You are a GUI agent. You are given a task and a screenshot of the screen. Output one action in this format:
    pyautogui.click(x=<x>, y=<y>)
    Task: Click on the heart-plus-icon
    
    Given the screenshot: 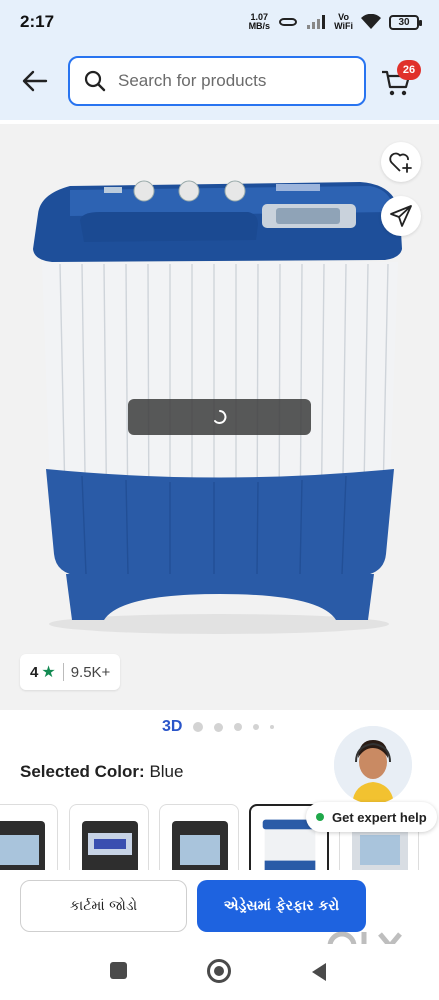 What is the action you would take?
    pyautogui.click(x=400, y=162)
    